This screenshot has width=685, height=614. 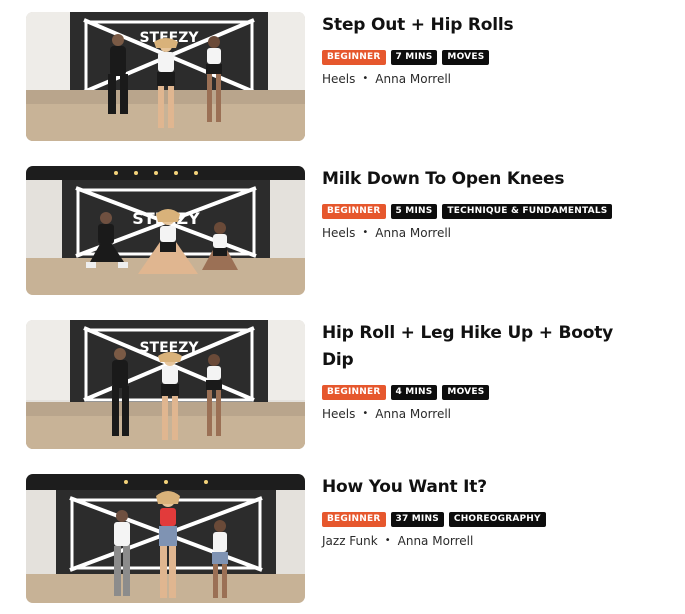 I want to click on duration-badge: 5 MINS, so click(x=414, y=211).